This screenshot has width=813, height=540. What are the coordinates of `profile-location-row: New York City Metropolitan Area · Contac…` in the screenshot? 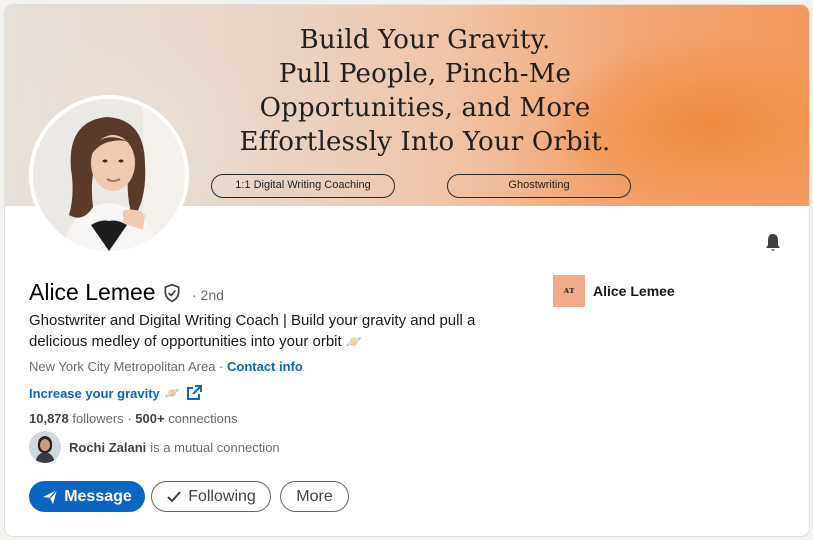 It's located at (166, 366).